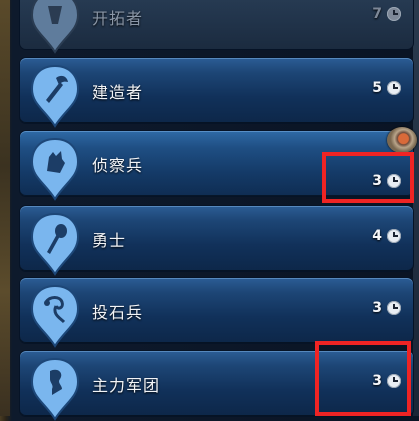 This screenshot has height=421, width=419. I want to click on warrior-icon, so click(55, 244).